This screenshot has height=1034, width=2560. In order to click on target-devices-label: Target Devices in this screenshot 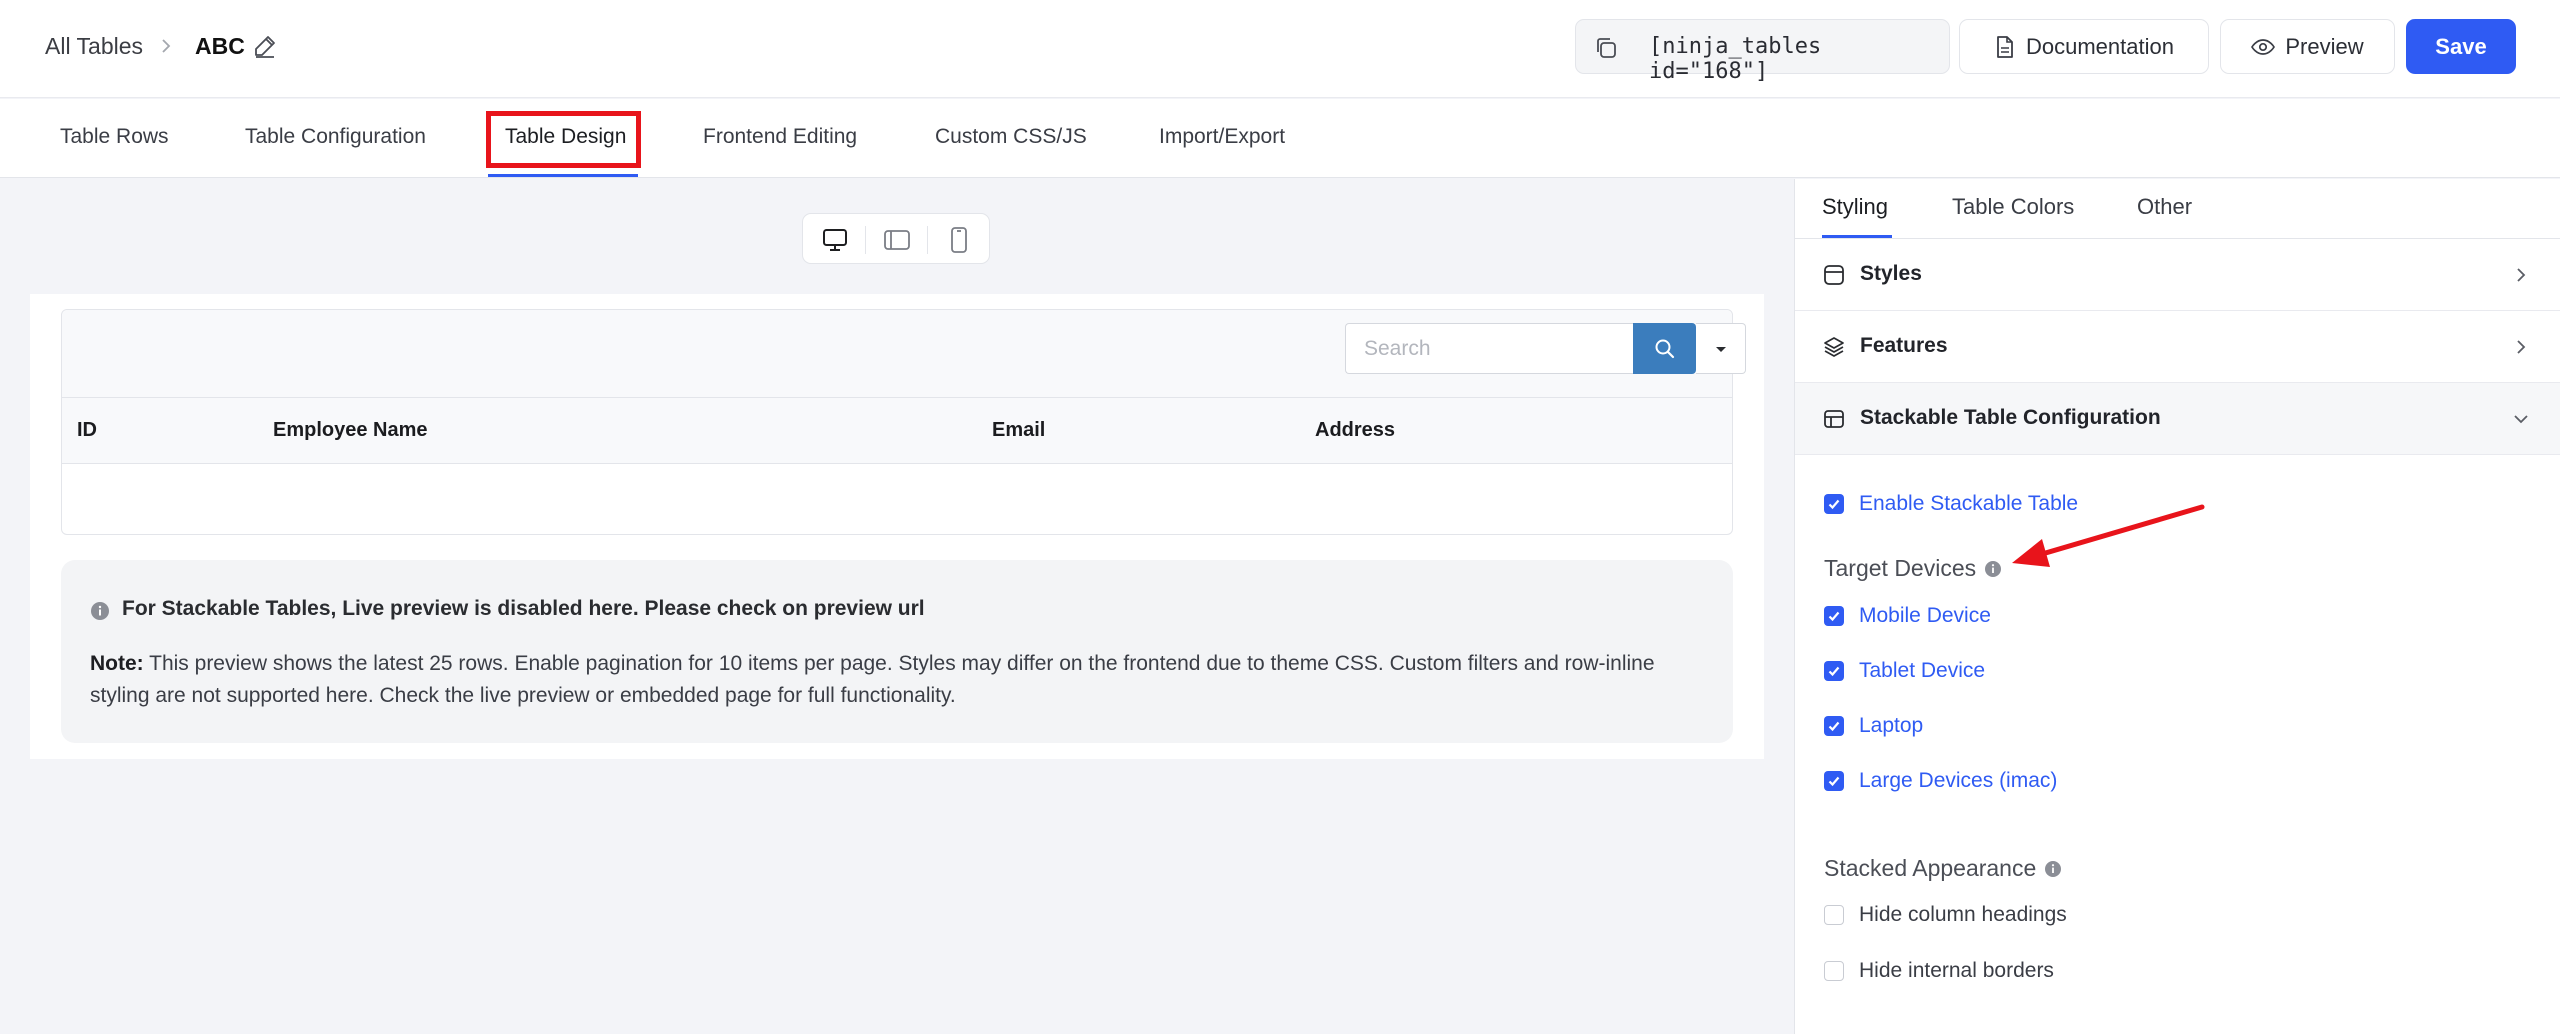, I will do `click(1900, 568)`.